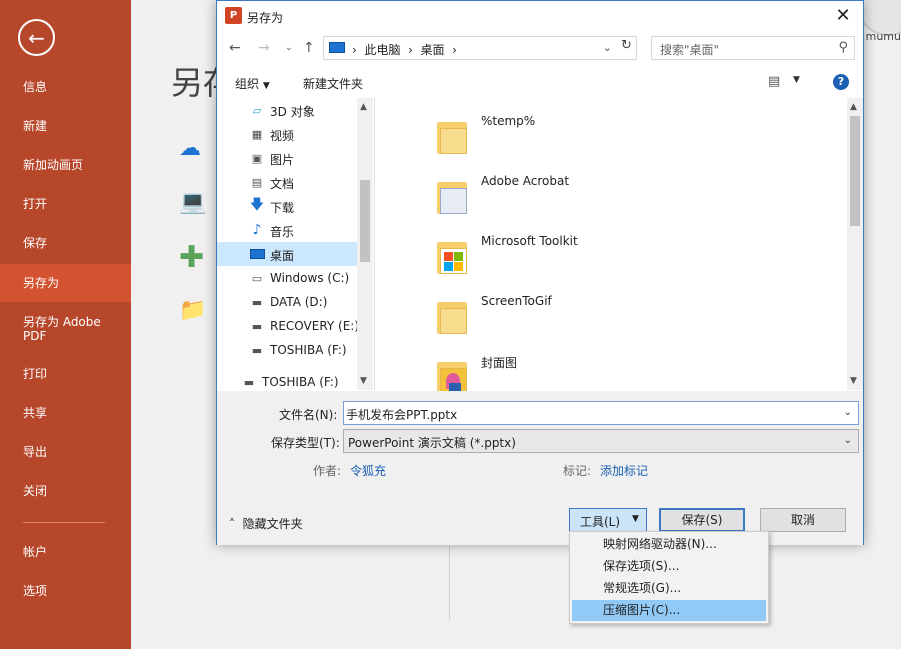 The width and height of the screenshot is (901, 649). Describe the element at coordinates (453, 376) in the screenshot. I see `image-folder-icon` at that location.